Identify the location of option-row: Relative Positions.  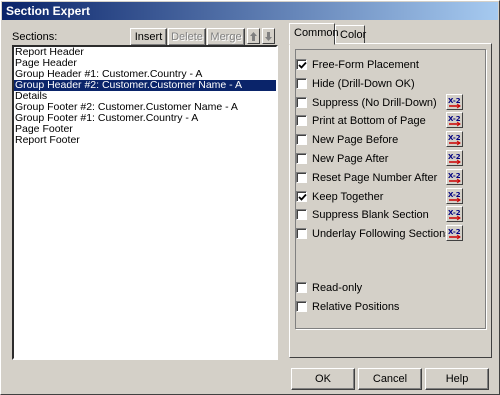
(371, 308).